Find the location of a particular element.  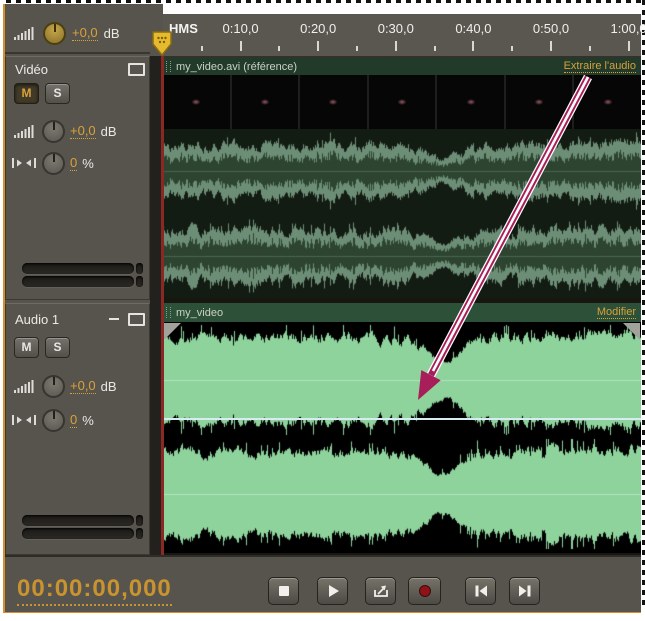

ruler-tick-label: 0:50,0 is located at coordinates (551, 28).